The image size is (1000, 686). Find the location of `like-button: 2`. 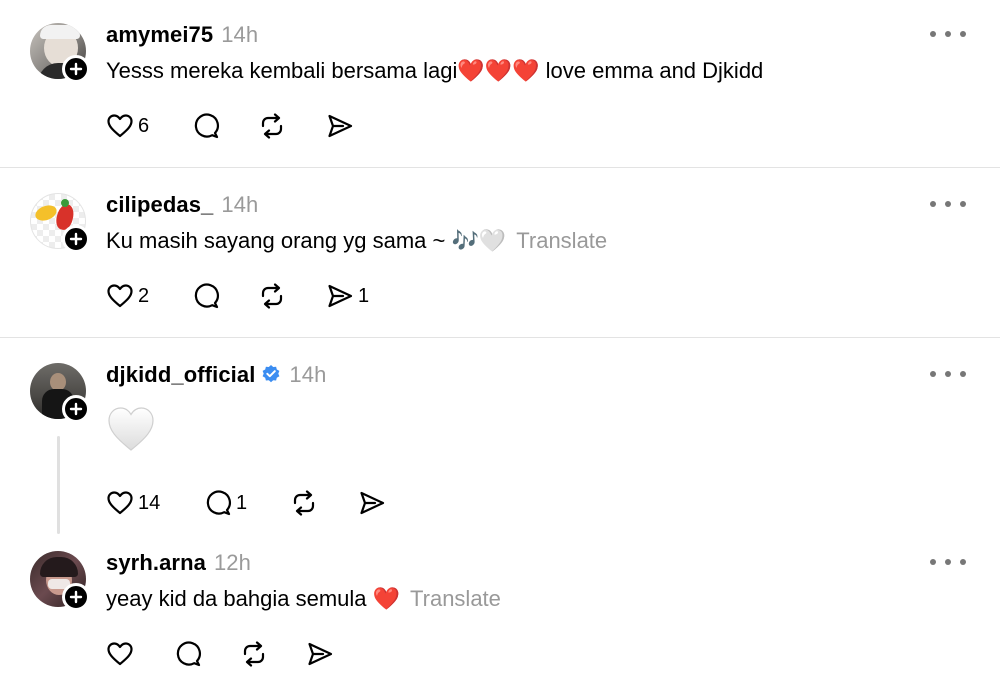

like-button: 2 is located at coordinates (127, 296).